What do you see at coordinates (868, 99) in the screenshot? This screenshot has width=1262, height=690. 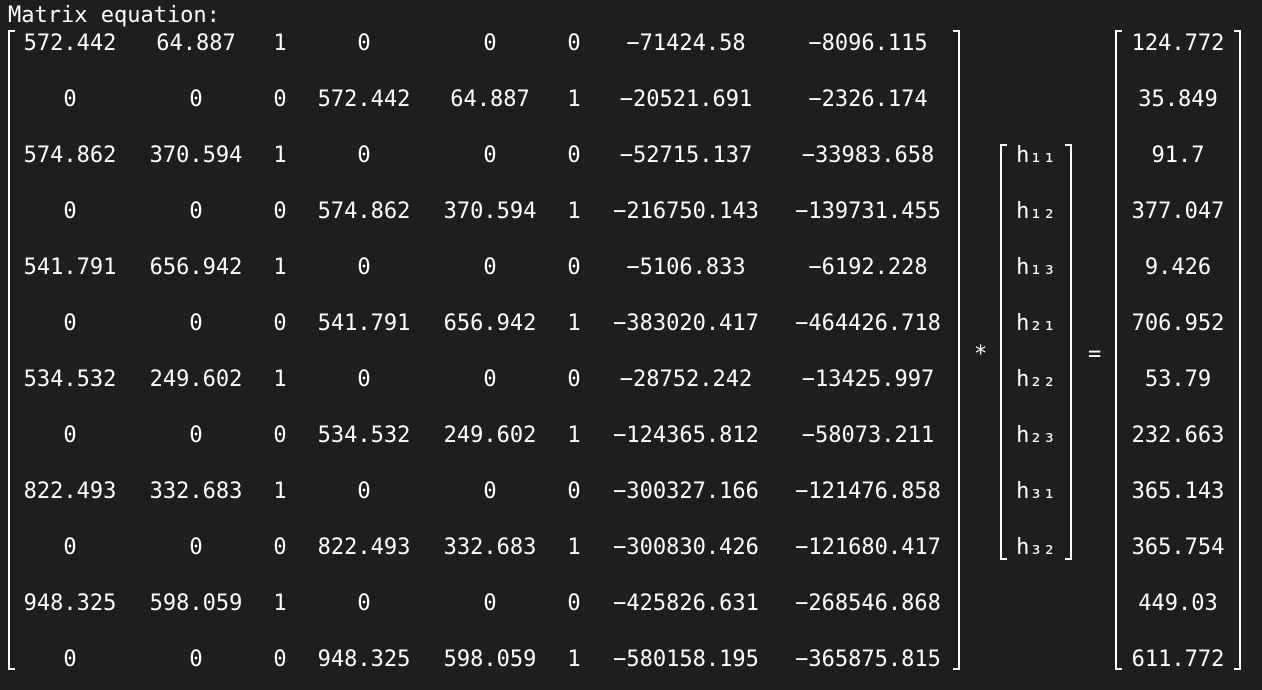 I see `matrix-a-cell: −2326.174` at bounding box center [868, 99].